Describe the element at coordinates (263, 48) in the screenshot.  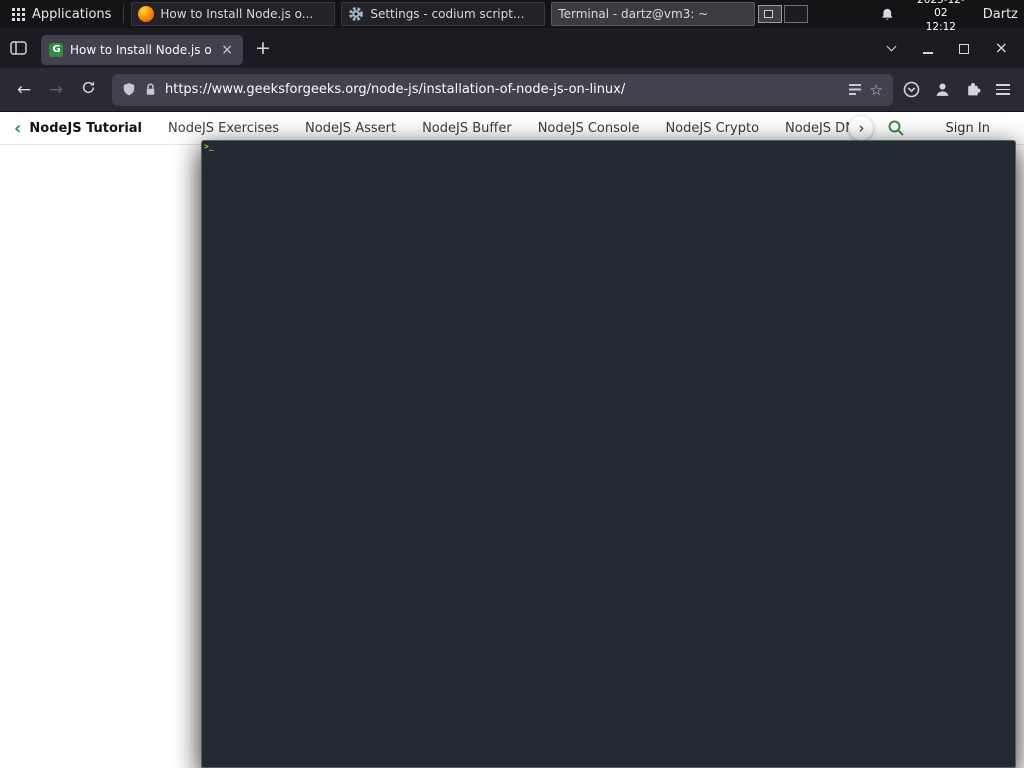
I see `new-tab-button: +` at that location.